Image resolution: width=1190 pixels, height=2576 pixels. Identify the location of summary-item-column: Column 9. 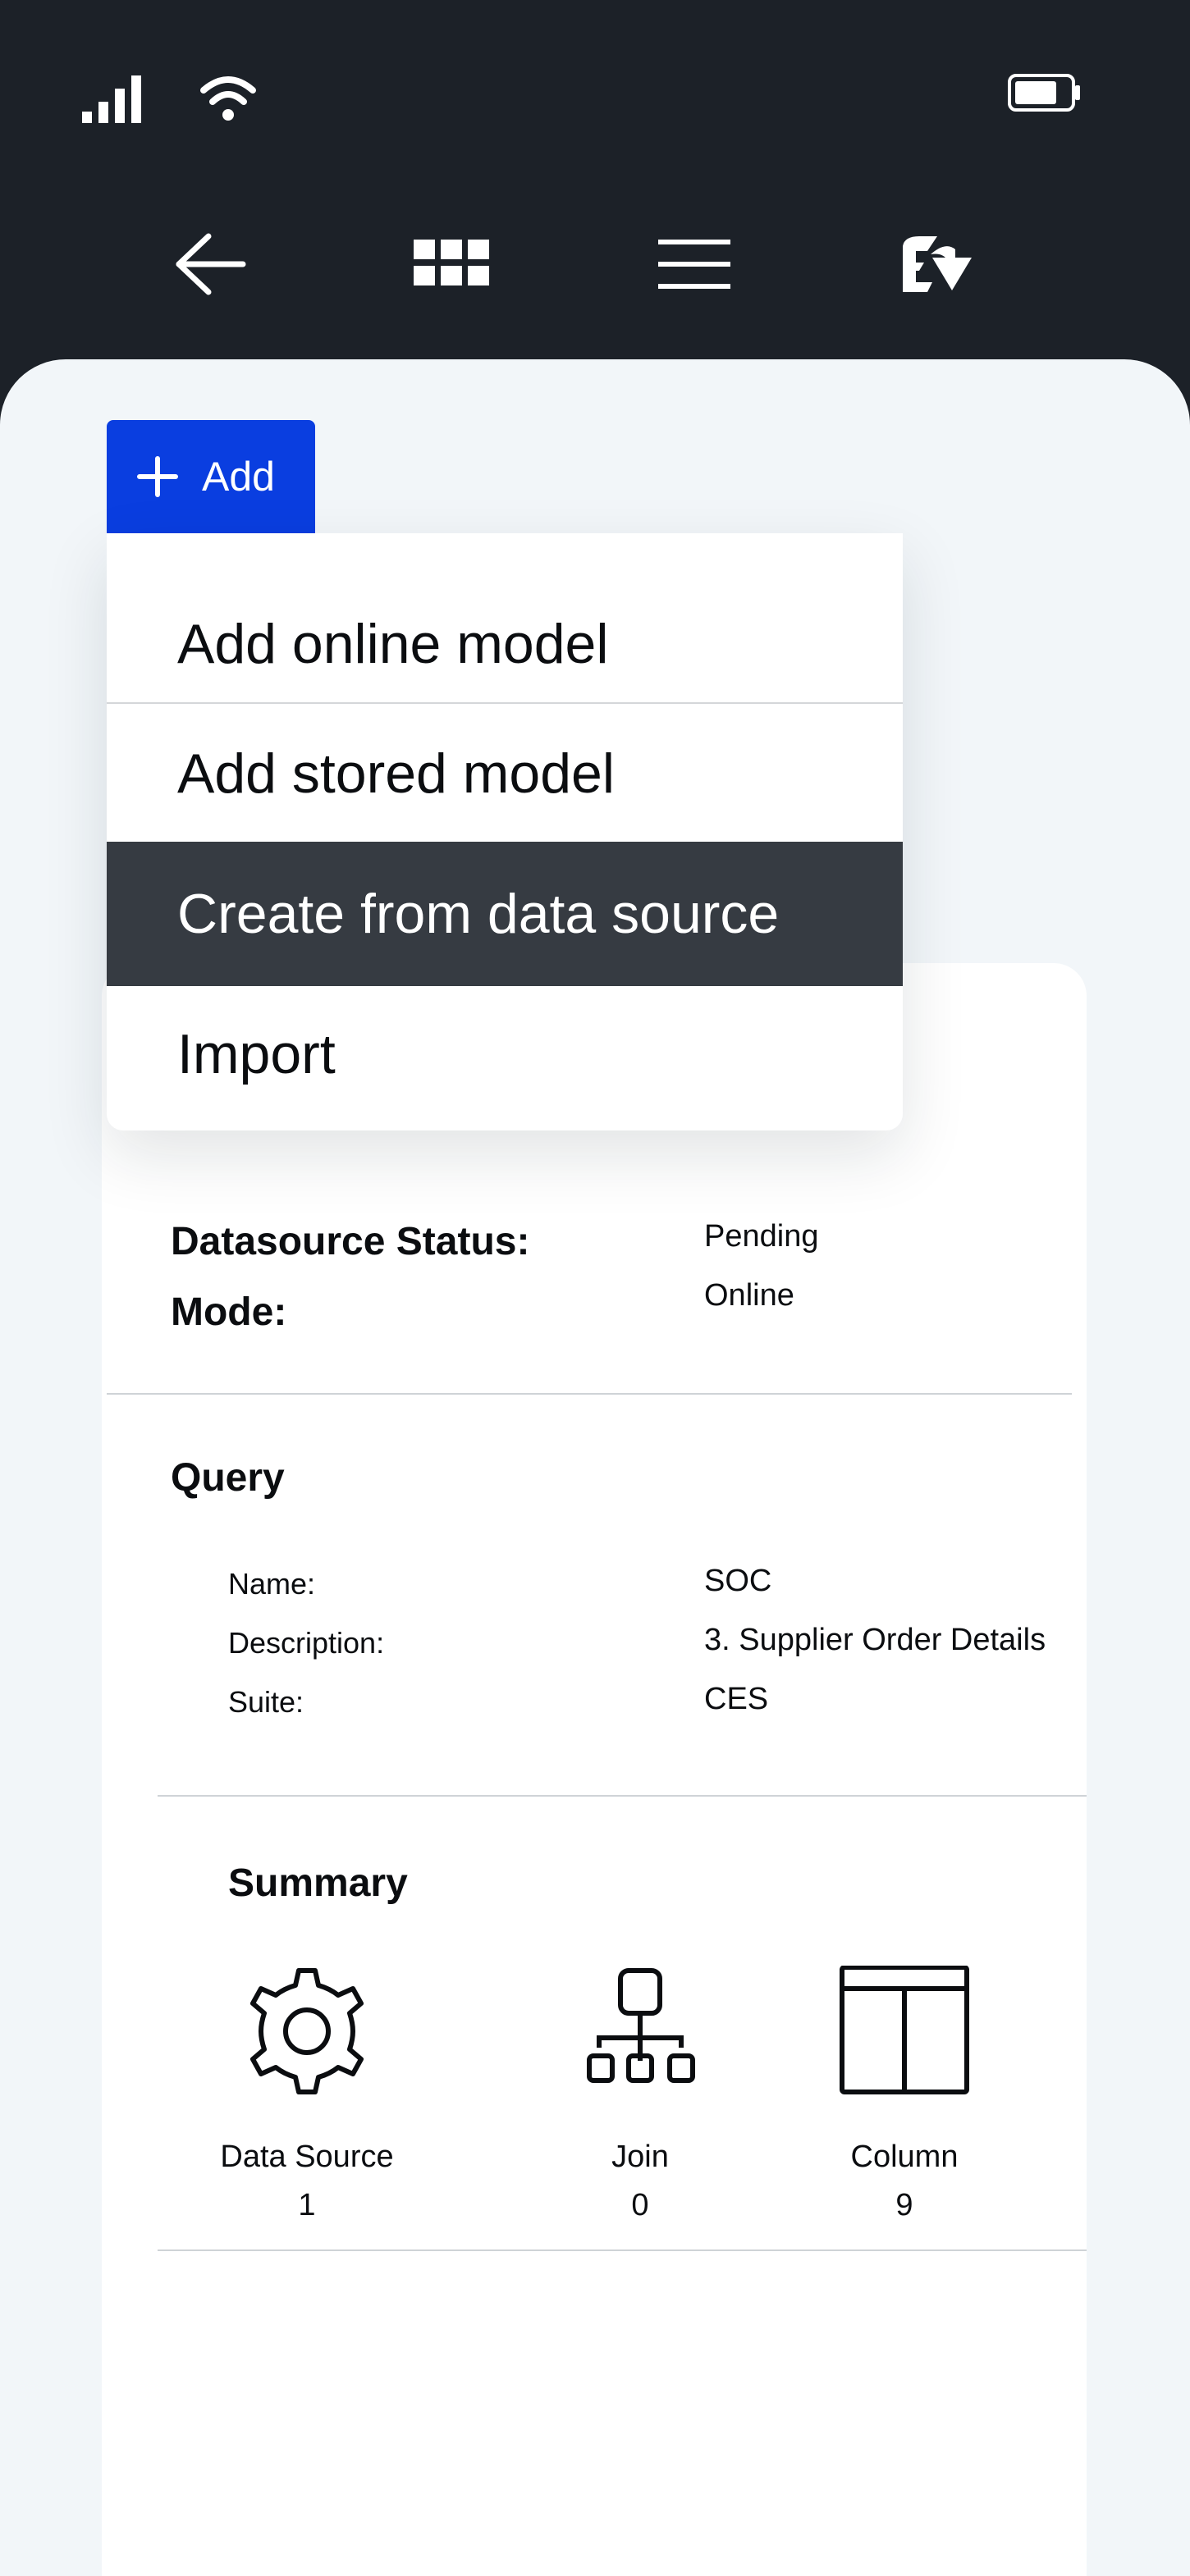
(904, 2094).